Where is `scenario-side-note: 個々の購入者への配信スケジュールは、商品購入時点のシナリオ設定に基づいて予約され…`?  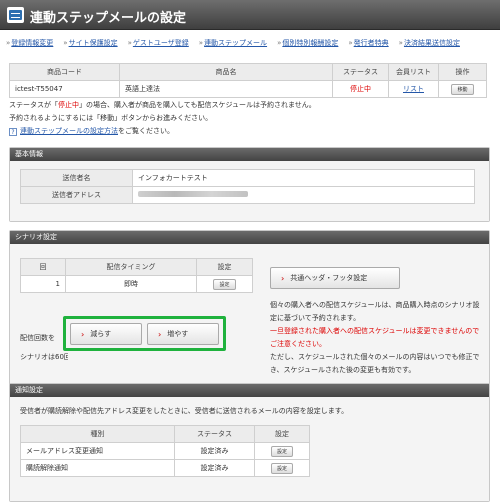 scenario-side-note: 個々の購入者への配信スケジュールは、商品購入時点のシナリオ設定に基づいて予約され… is located at coordinates (375, 338).